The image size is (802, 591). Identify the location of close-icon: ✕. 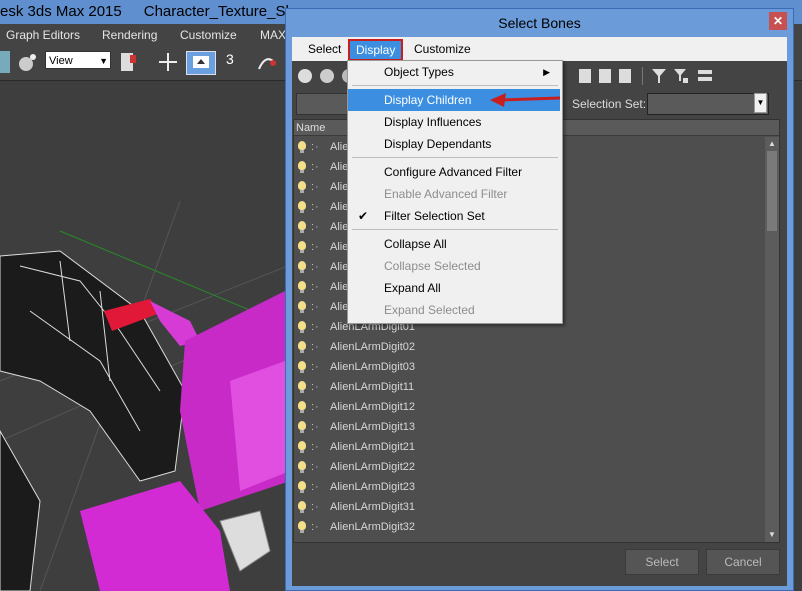
(778, 21).